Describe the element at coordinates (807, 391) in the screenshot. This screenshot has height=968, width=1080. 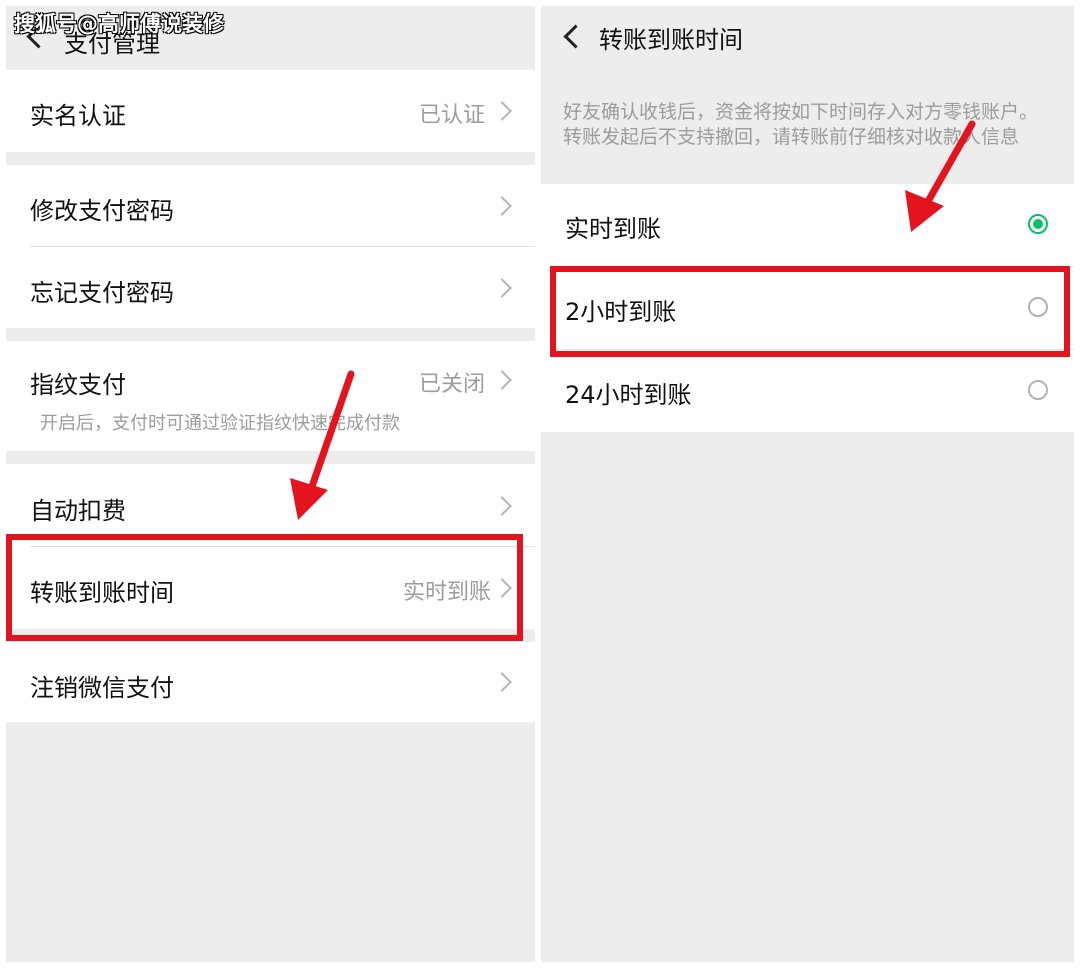
I see `option-24-hours: 24小时到账` at that location.